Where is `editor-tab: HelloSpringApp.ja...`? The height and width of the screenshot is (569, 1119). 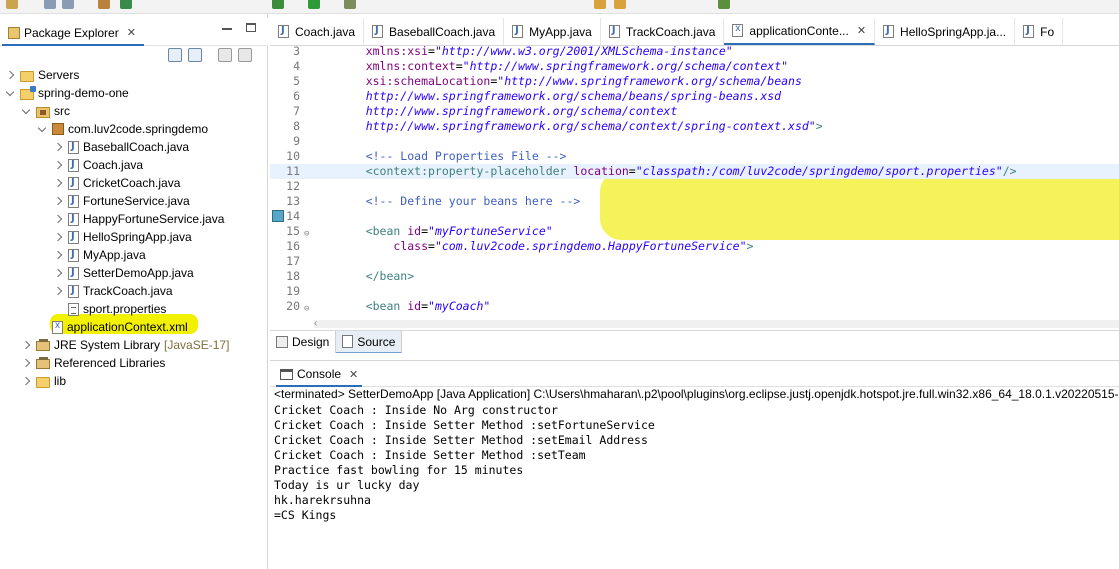 editor-tab: HelloSpringApp.ja... is located at coordinates (945, 31).